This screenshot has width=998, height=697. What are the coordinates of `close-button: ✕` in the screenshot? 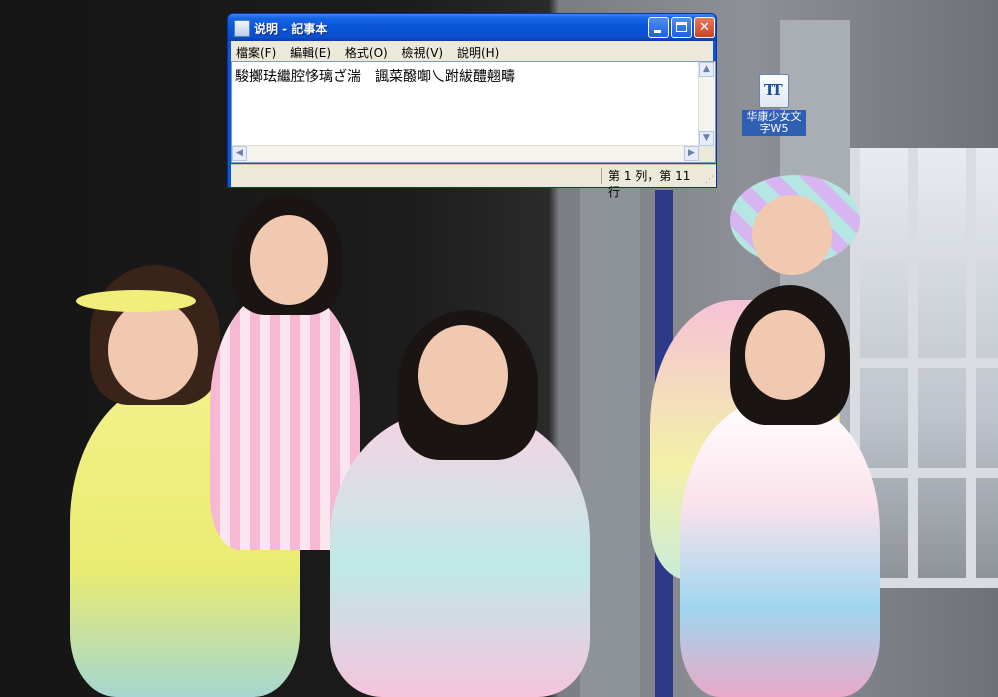 It's located at (704, 27).